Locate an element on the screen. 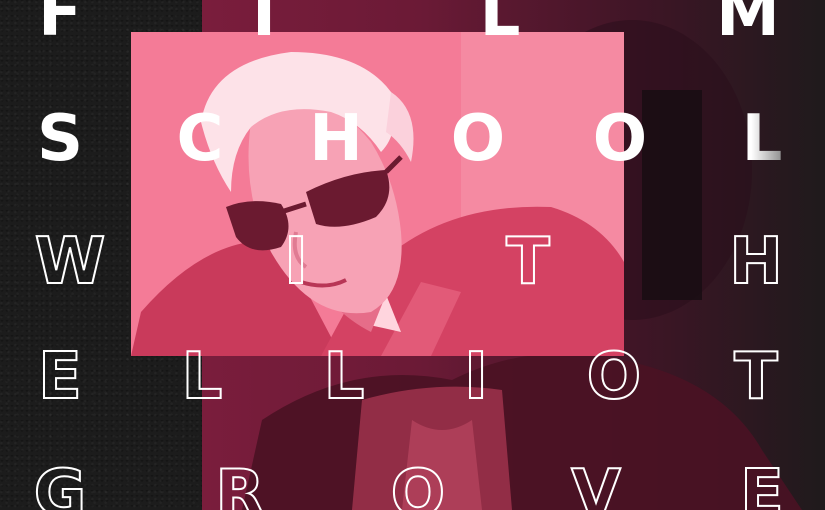 The image size is (825, 510). letter-g: G is located at coordinates (60, 483).